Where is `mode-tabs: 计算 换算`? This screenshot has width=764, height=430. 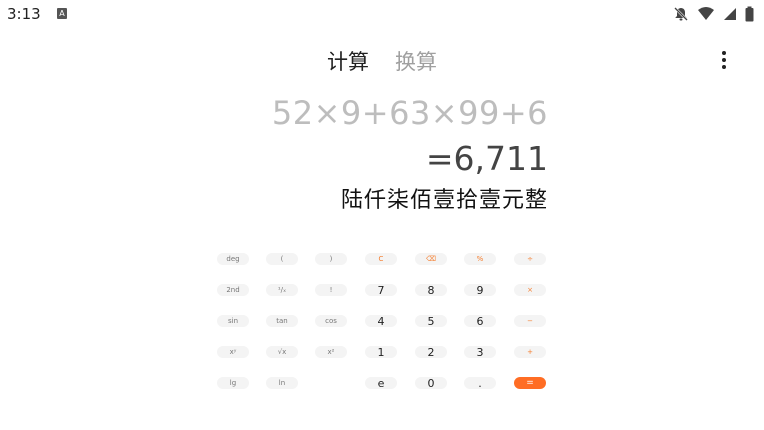
mode-tabs: 计算 换算 is located at coordinates (382, 61).